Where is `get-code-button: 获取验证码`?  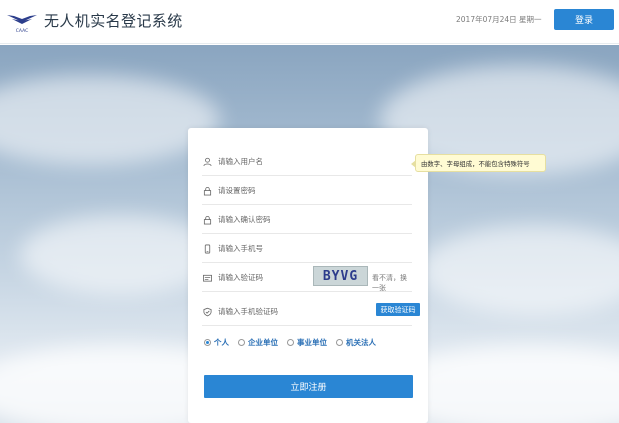 get-code-button: 获取验证码 is located at coordinates (398, 309).